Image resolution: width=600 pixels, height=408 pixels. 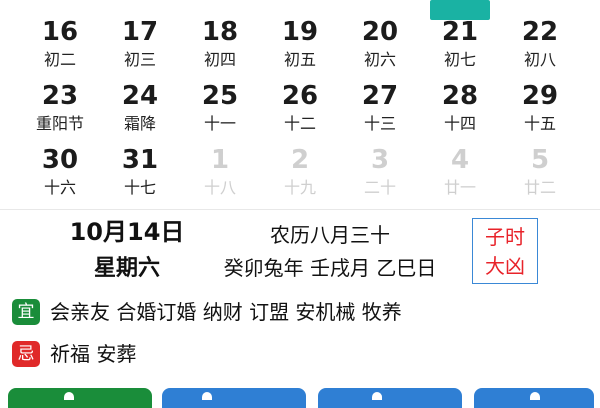 I want to click on day-cell: 28 十四, so click(x=460, y=109).